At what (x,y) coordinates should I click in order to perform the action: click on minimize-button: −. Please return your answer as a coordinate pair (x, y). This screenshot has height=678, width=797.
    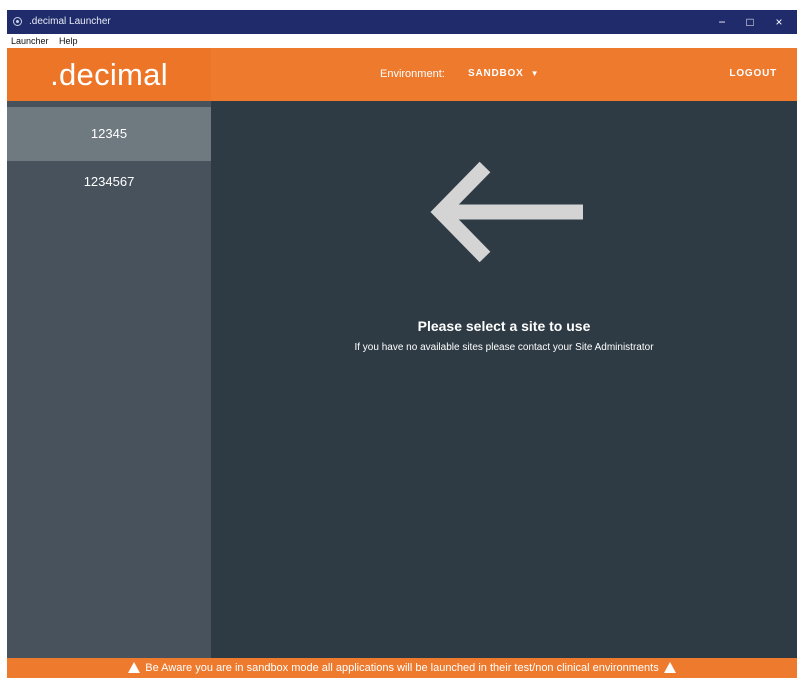
    Looking at the image, I should click on (722, 22).